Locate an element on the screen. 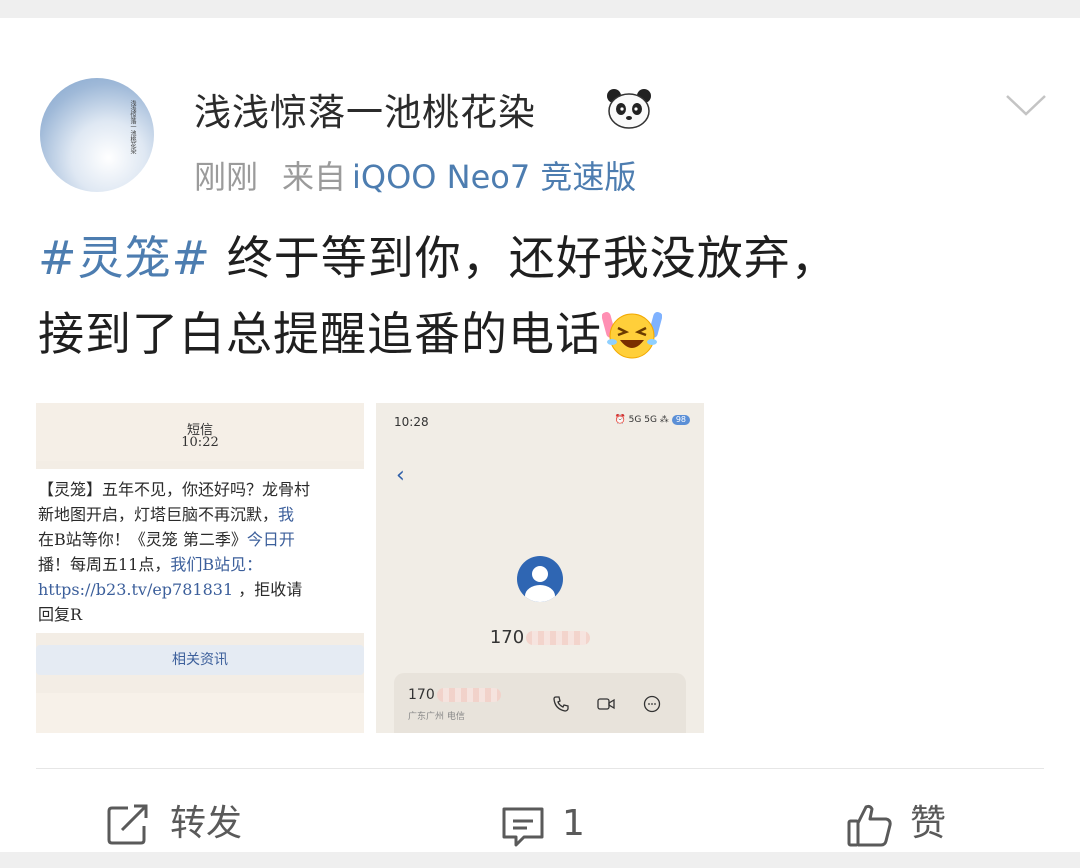 This screenshot has height=868, width=1080. comment-count: 1 is located at coordinates (573, 823).